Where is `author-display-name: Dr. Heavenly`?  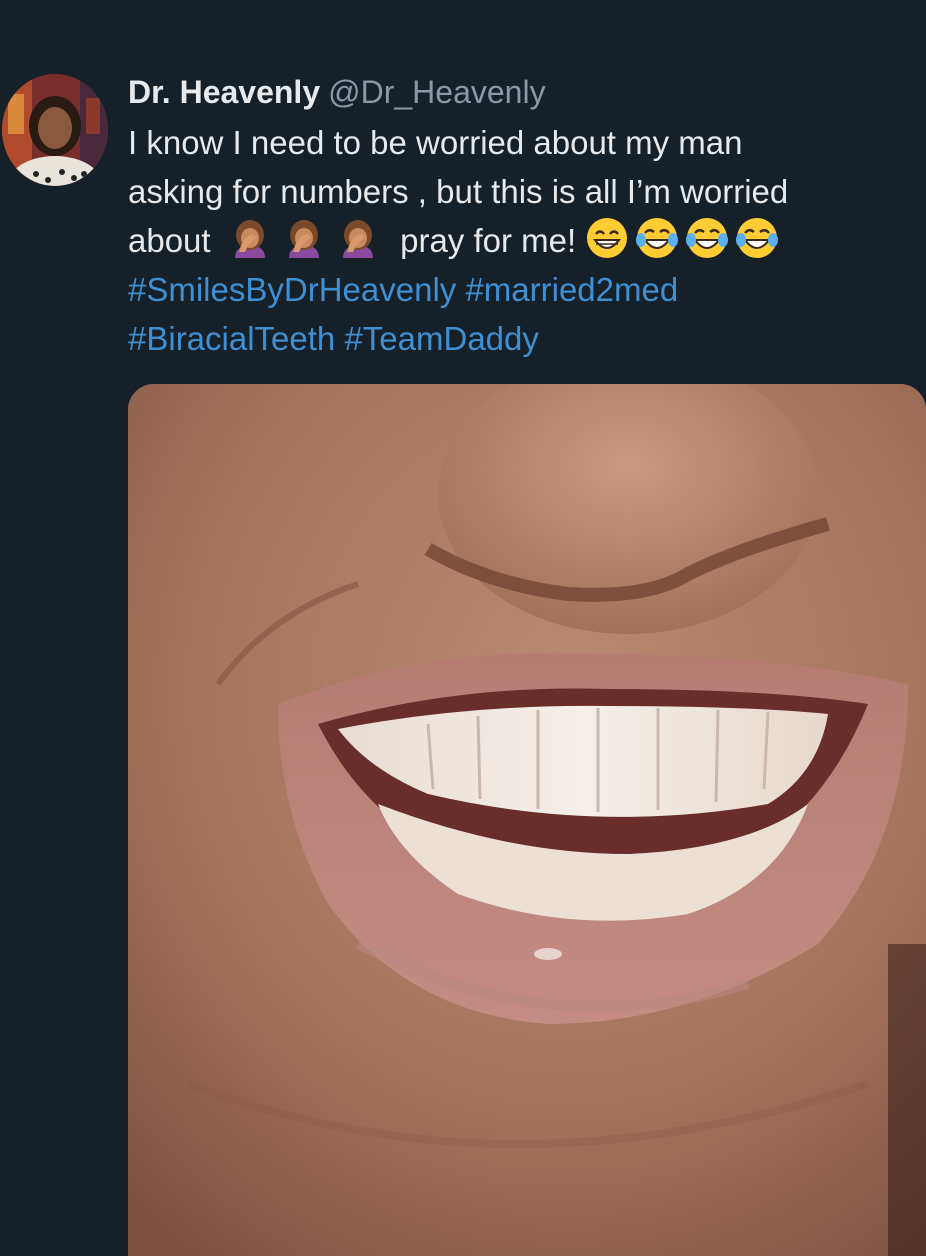 author-display-name: Dr. Heavenly is located at coordinates (224, 92).